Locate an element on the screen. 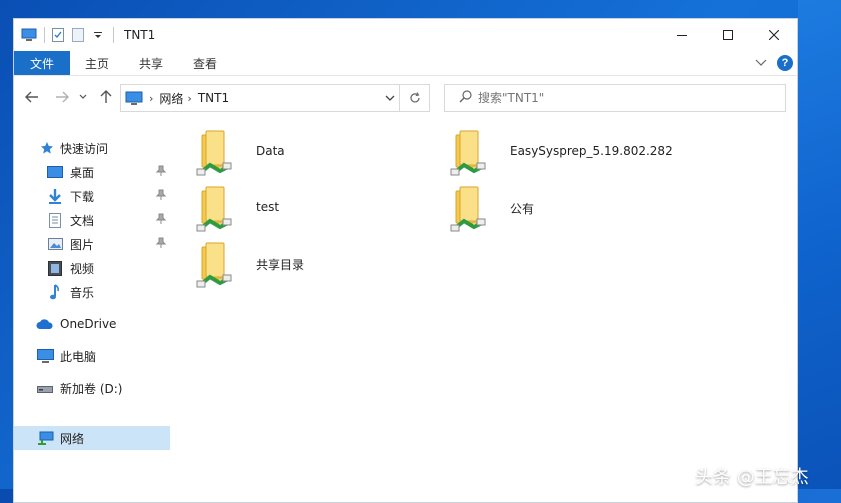  expand-ribbon-button is located at coordinates (761, 63).